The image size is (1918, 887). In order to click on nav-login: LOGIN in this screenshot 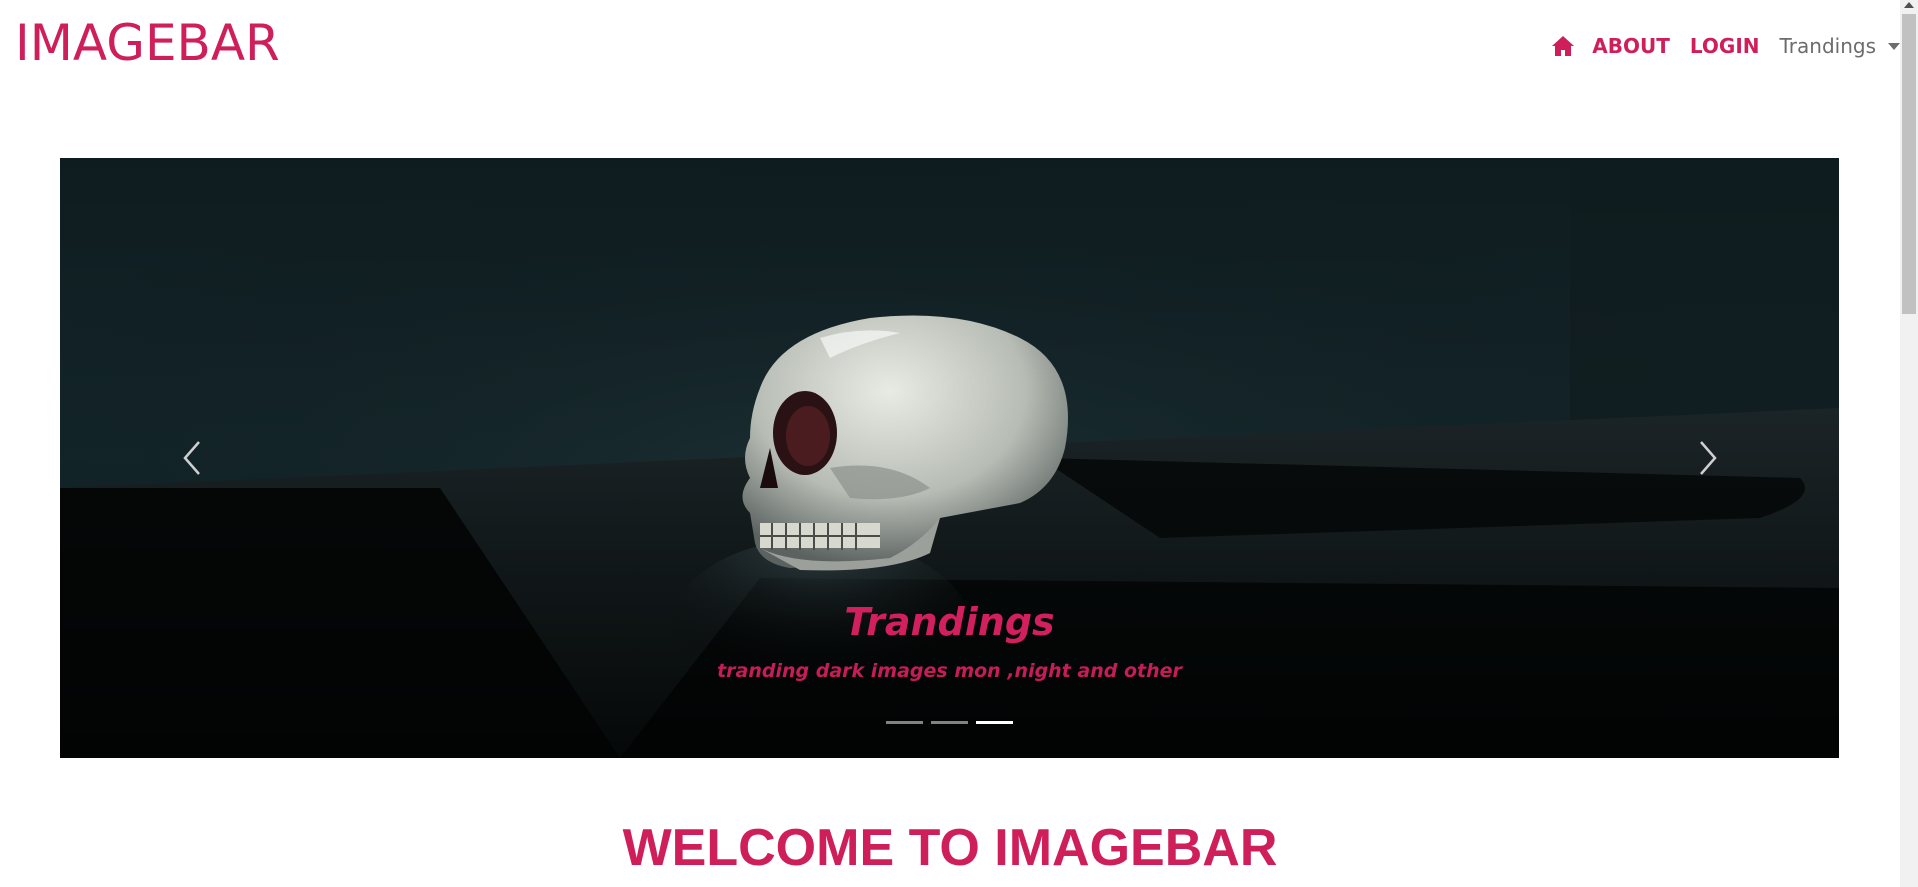, I will do `click(1725, 46)`.